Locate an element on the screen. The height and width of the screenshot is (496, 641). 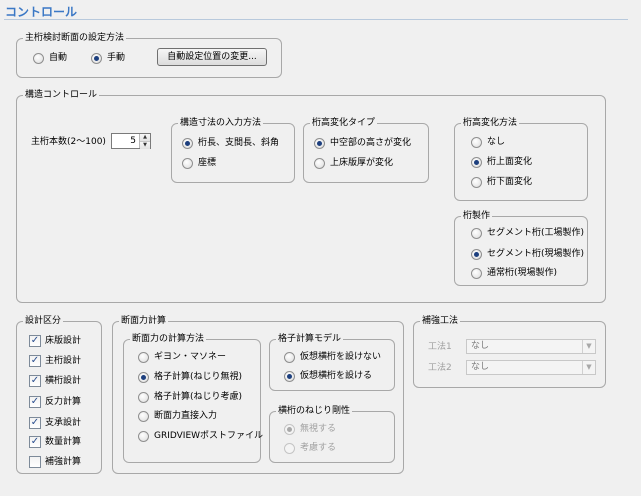
height-change-method-group: 桁高変化方法 なし 桁上面変化 桁下面変化 is located at coordinates (521, 159).